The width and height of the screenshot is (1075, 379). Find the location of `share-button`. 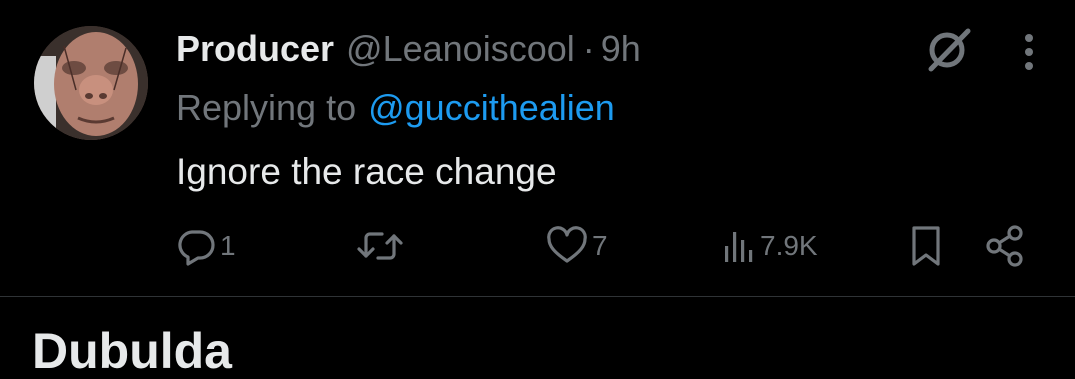

share-button is located at coordinates (1005, 246).